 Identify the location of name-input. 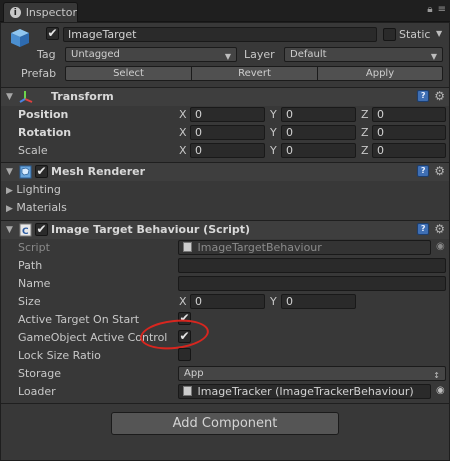
(312, 283).